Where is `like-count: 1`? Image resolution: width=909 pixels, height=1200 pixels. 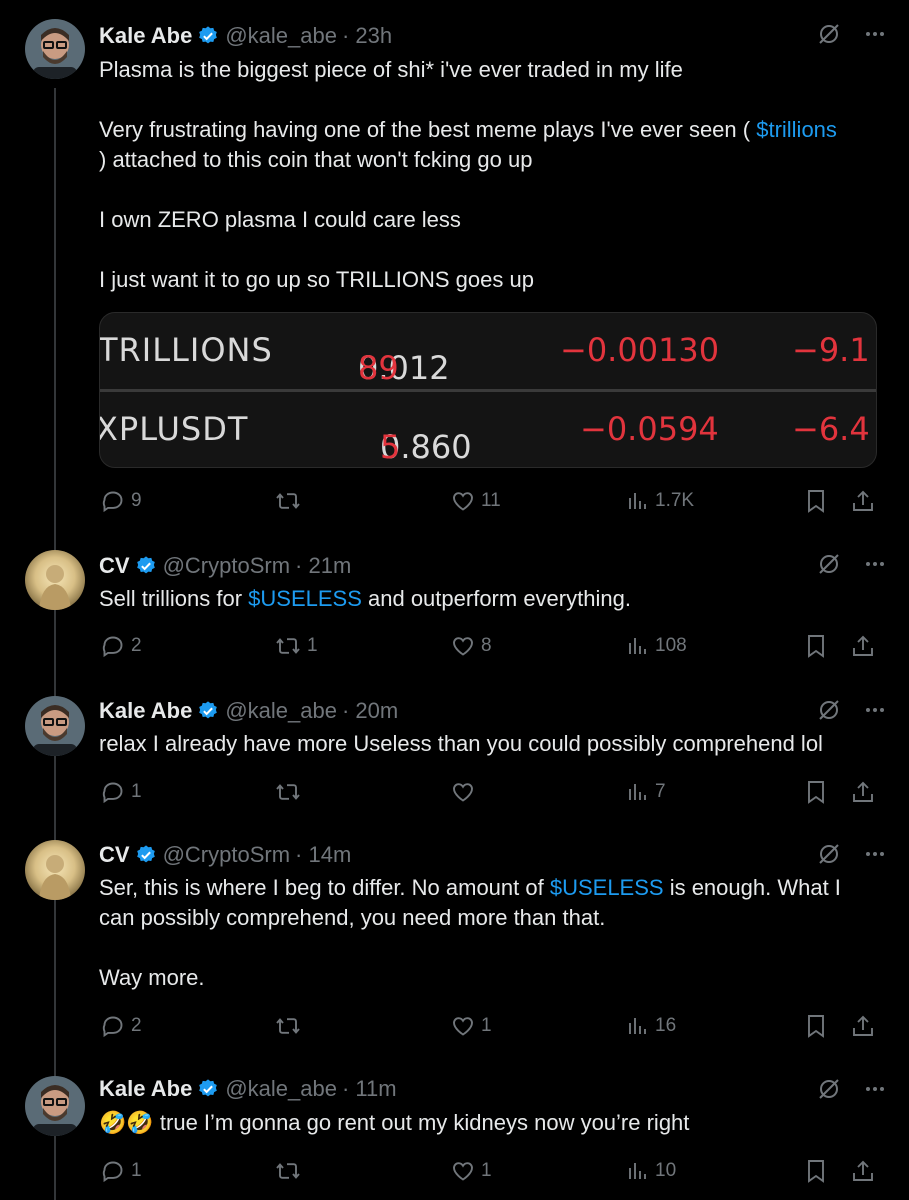 like-count: 1 is located at coordinates (486, 1170).